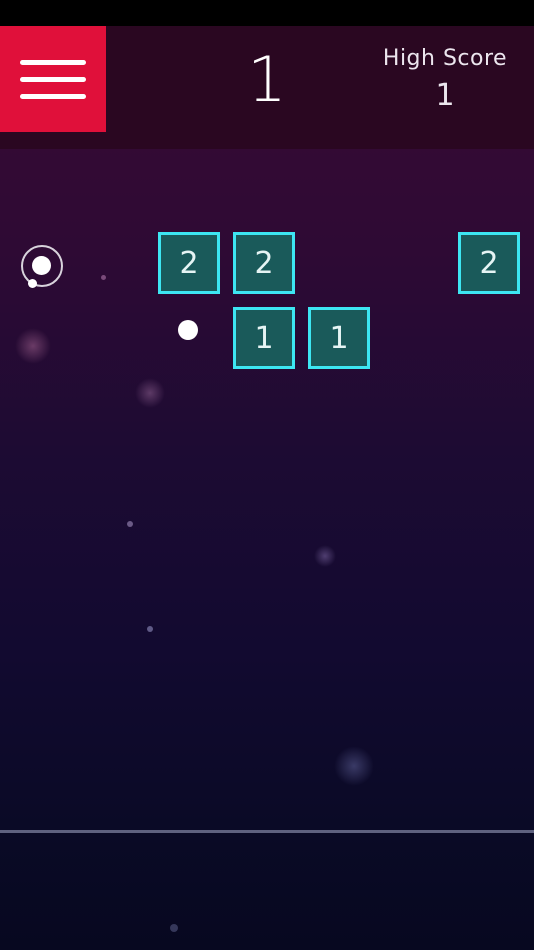 This screenshot has width=534, height=950. Describe the element at coordinates (41, 265) in the screenshot. I see `launcher-ball` at that location.